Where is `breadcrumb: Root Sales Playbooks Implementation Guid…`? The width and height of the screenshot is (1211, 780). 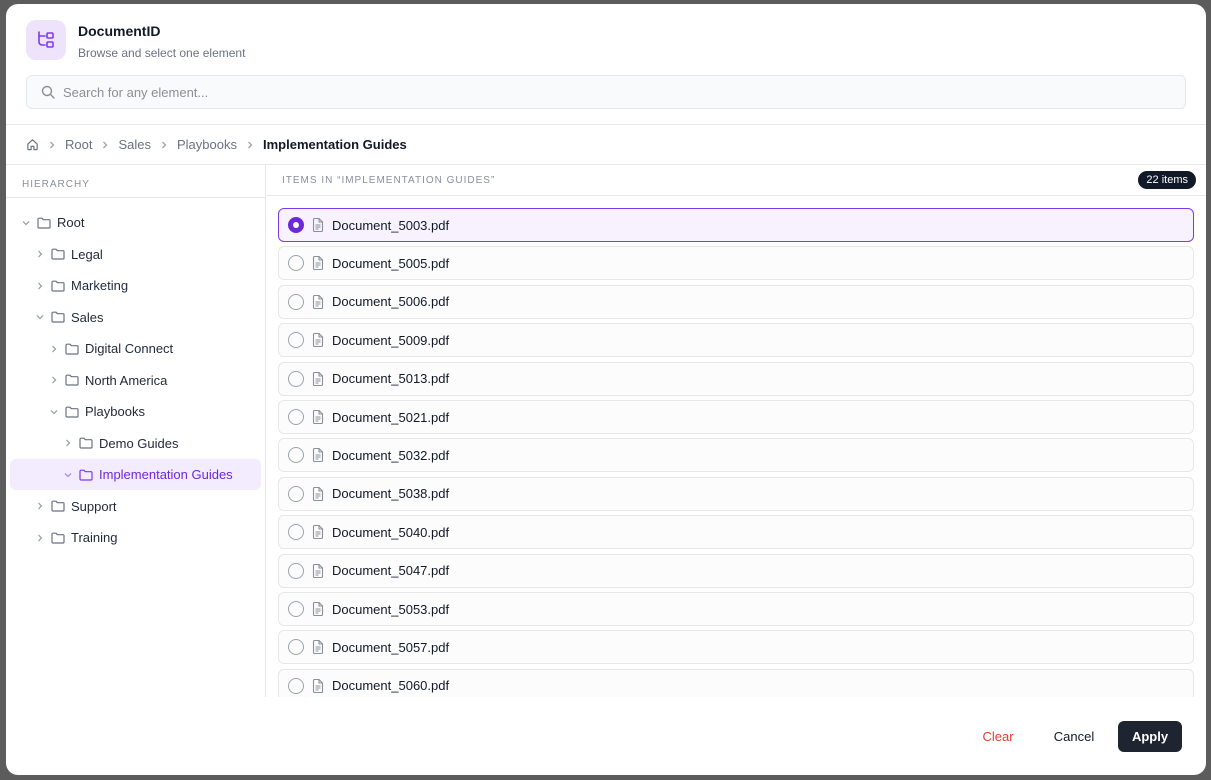
breadcrumb: Root Sales Playbooks Implementation Guid… is located at coordinates (606, 145).